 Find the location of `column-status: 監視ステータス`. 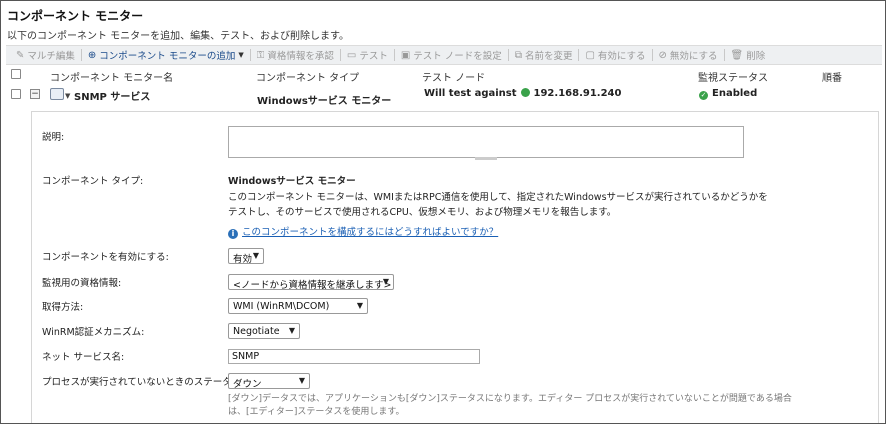

column-status: 監視ステータス is located at coordinates (733, 78).